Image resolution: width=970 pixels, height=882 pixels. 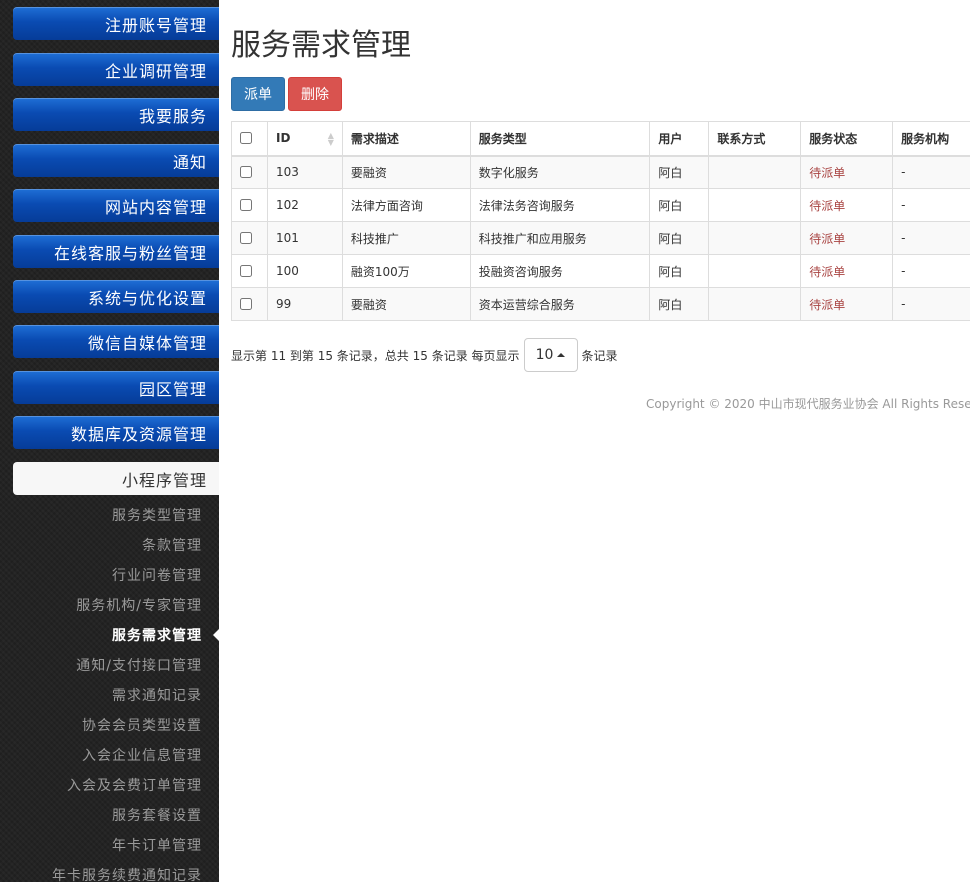 I want to click on cell-id: 101, so click(x=304, y=238).